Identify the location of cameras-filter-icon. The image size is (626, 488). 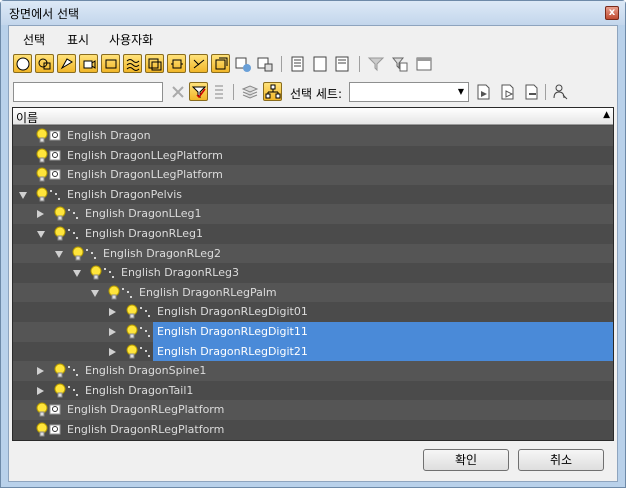
(88, 63).